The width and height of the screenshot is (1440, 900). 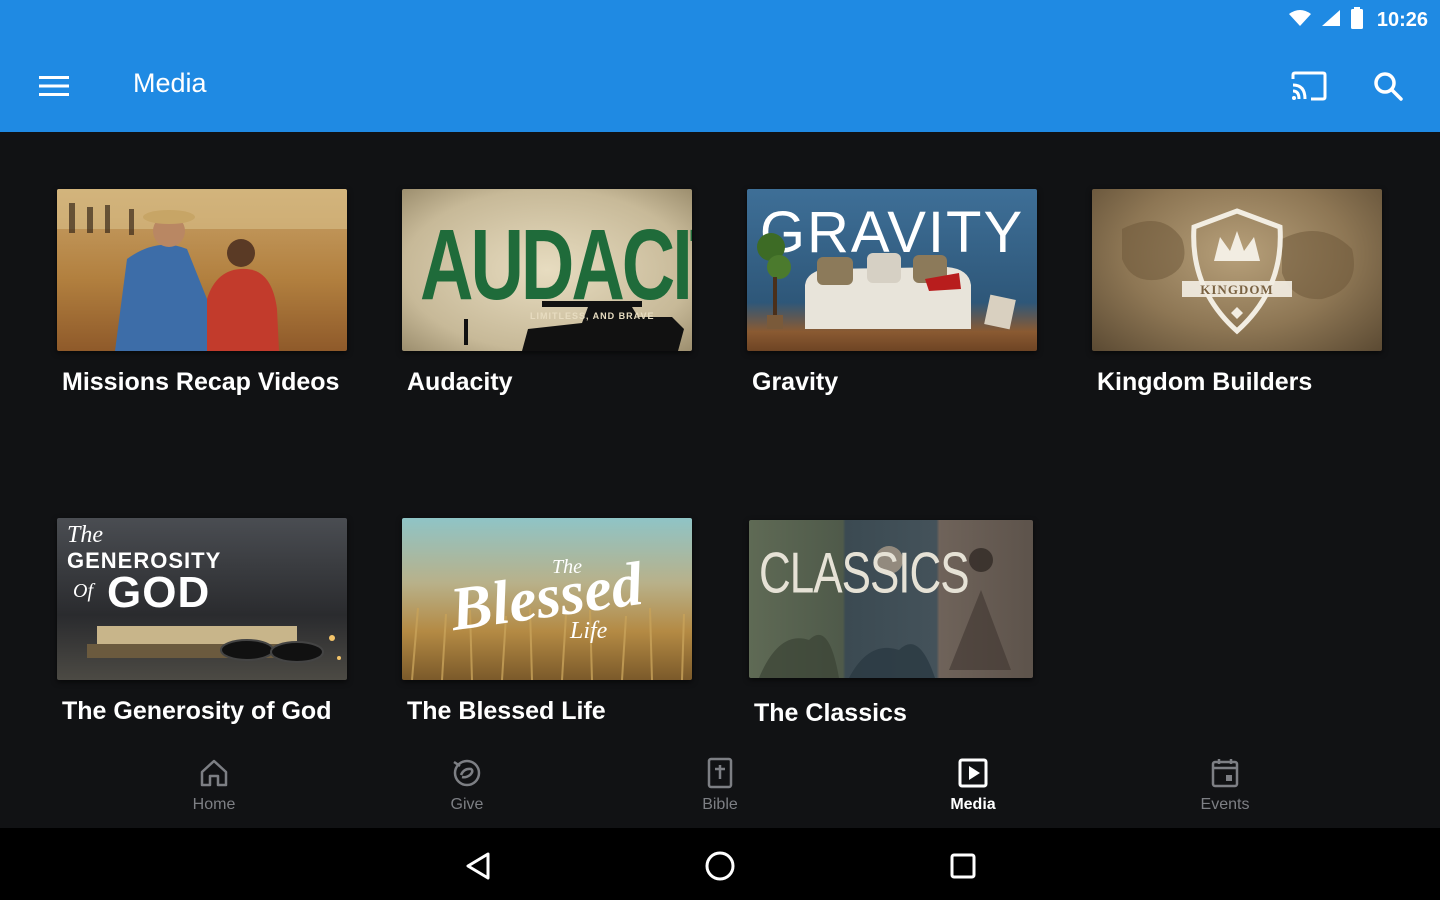 I want to click on nav-label: Events, so click(x=1225, y=804).